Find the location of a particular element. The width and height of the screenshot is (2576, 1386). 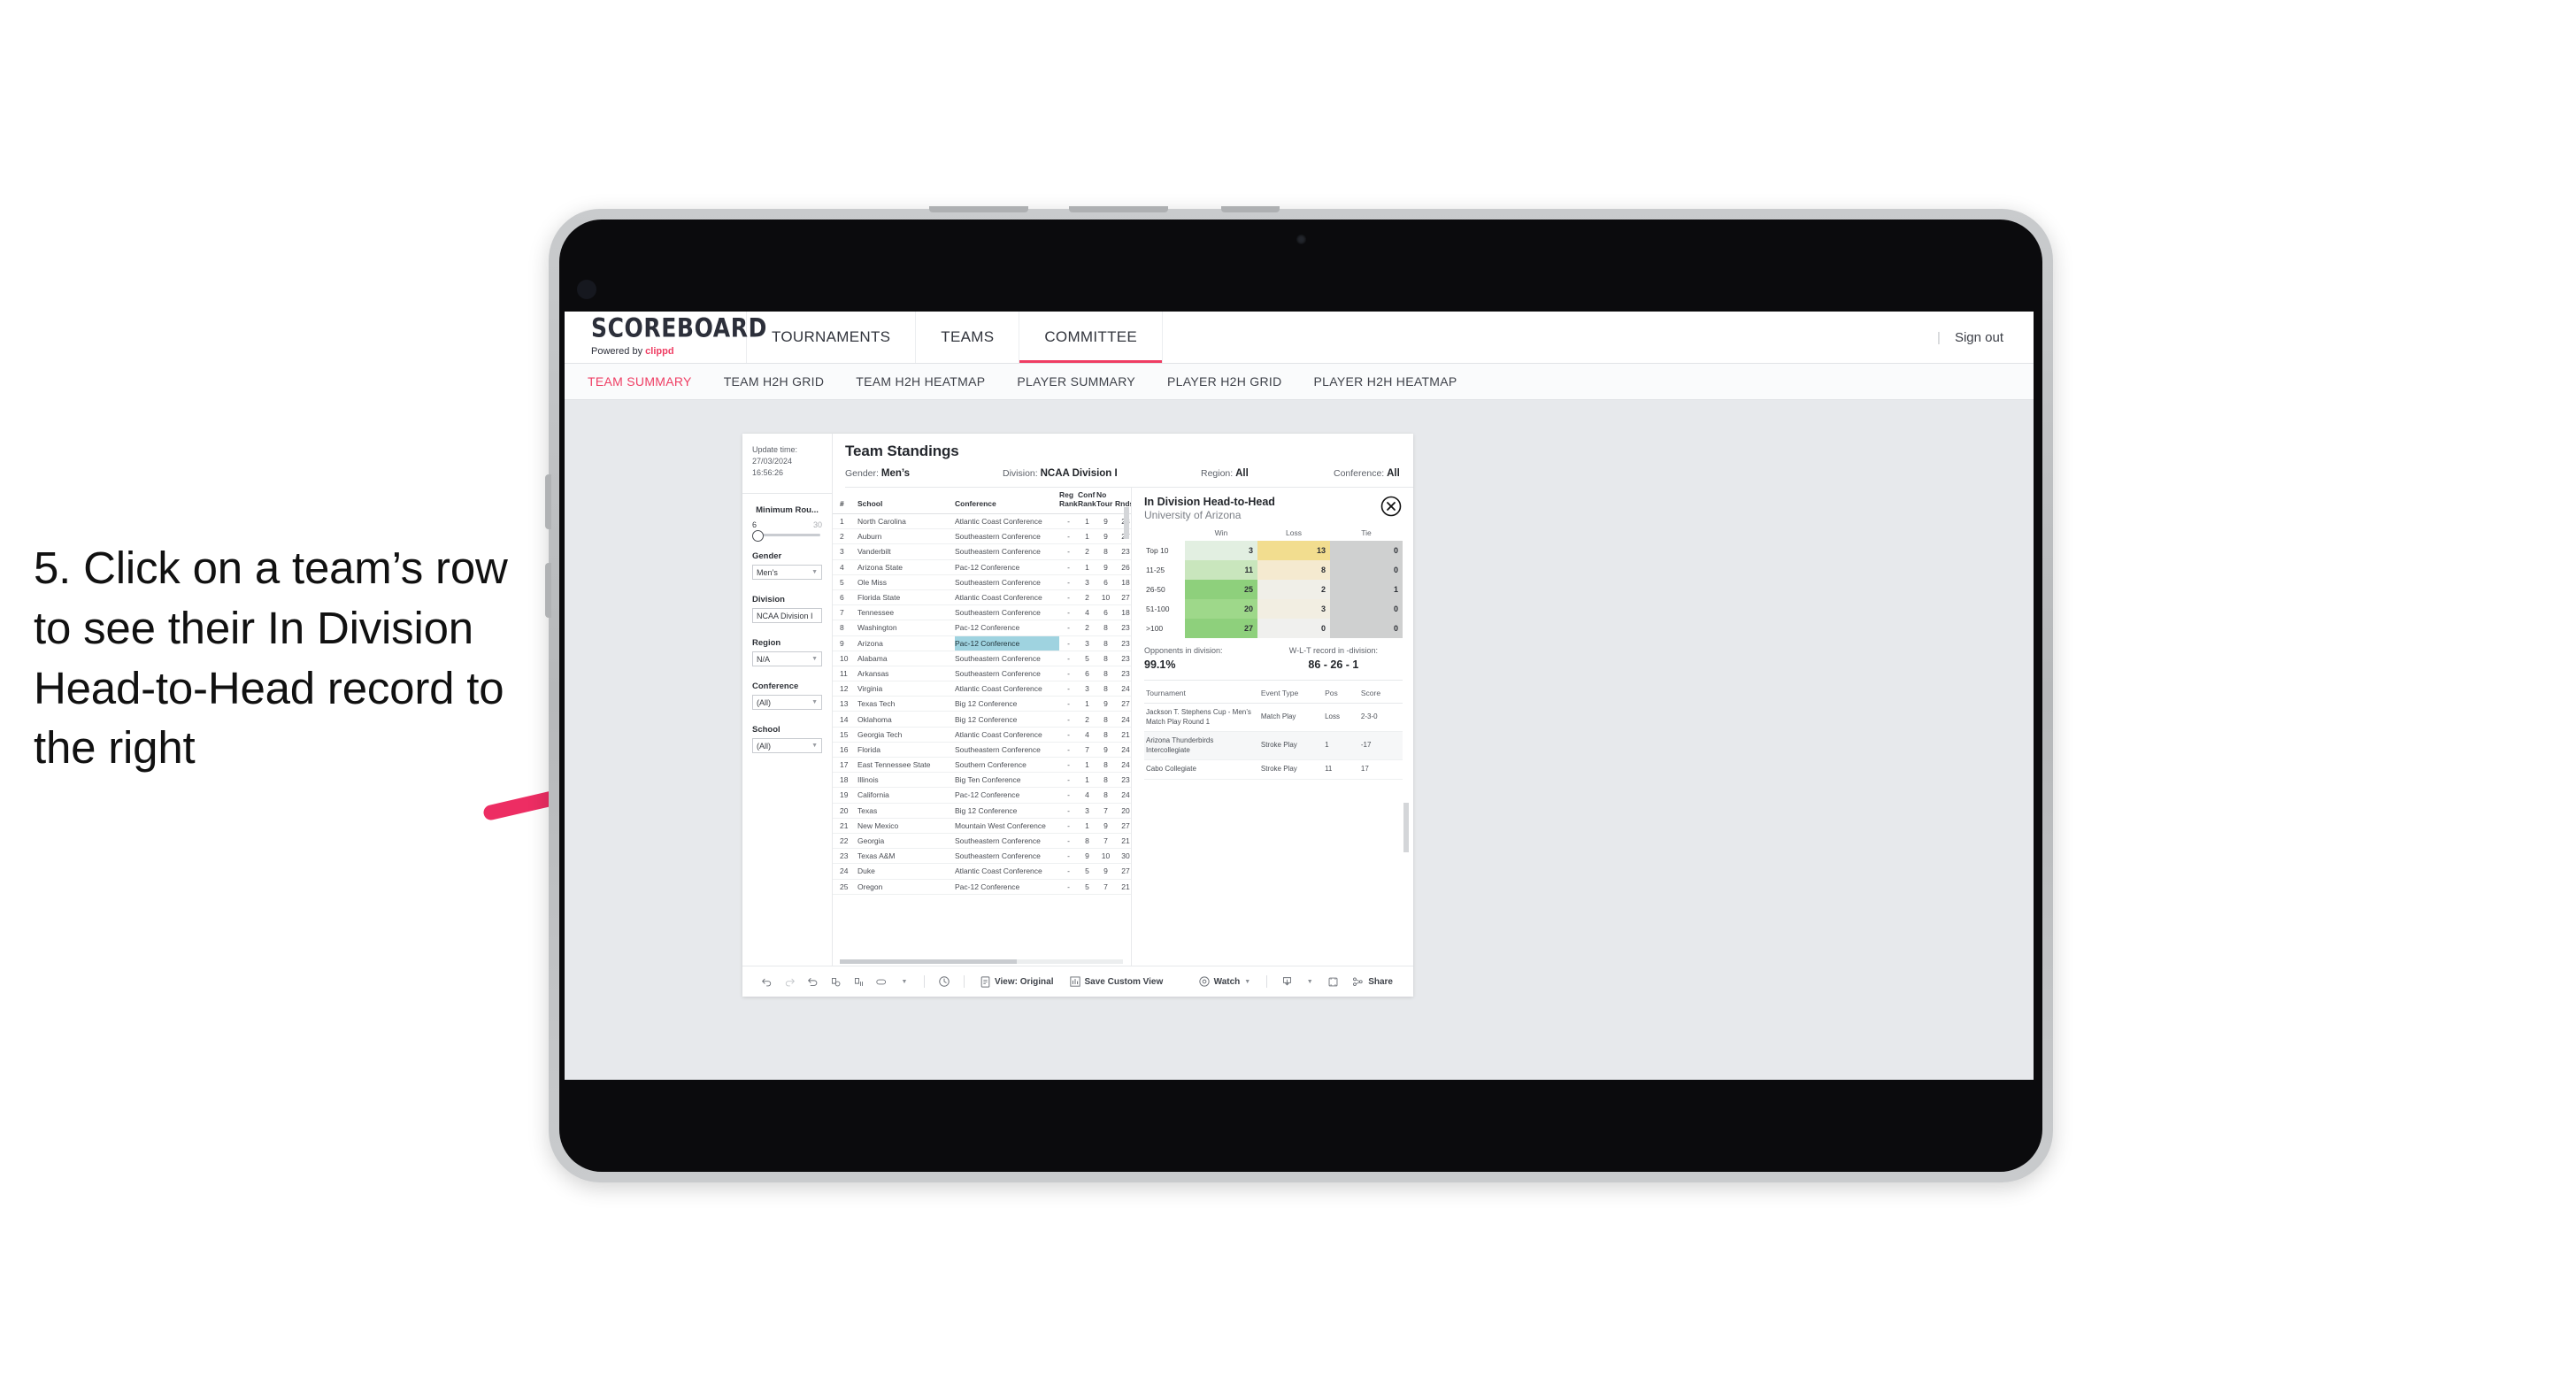

save-view-icon is located at coordinates (1074, 981).